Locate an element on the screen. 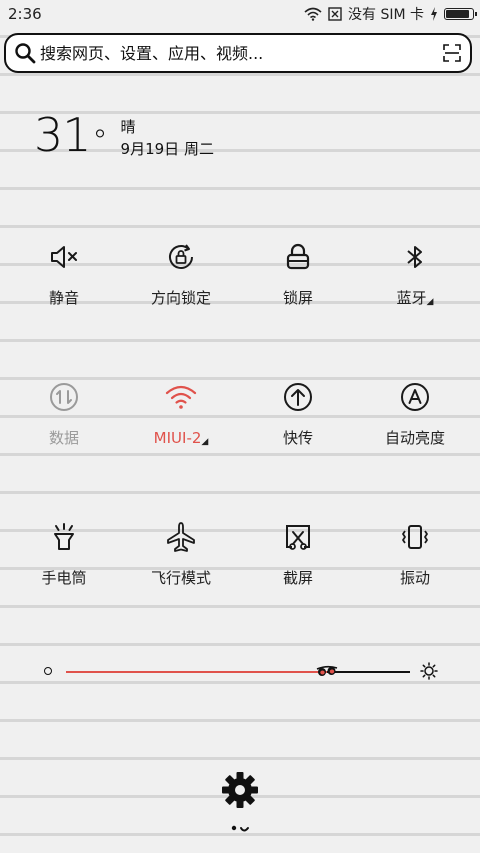 This screenshot has height=853, width=480. lock-icon is located at coordinates (298, 256).